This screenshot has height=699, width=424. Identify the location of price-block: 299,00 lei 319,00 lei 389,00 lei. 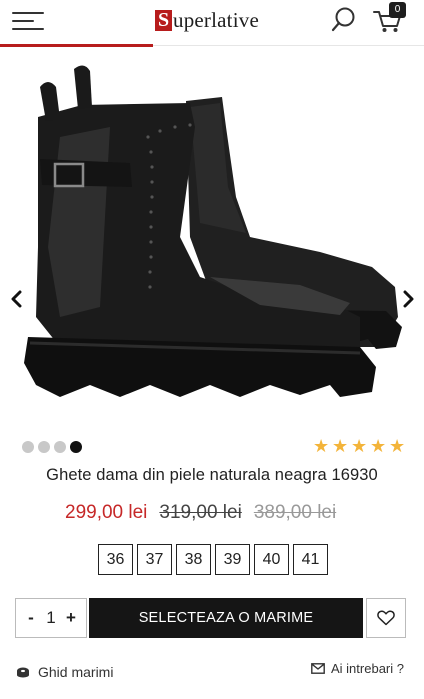
(200, 513).